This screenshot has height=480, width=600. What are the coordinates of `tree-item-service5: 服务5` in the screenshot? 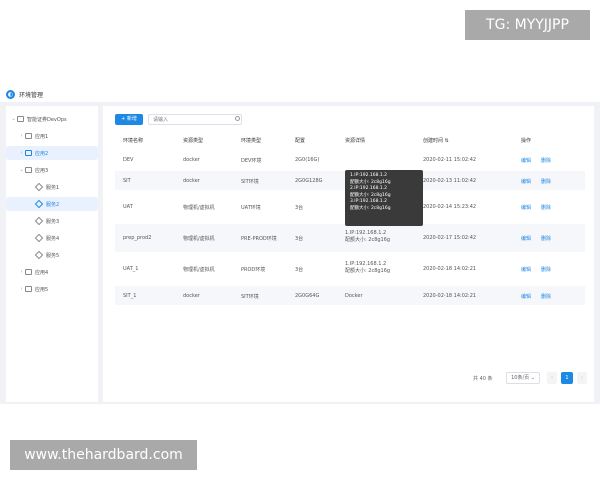 It's located at (52, 255).